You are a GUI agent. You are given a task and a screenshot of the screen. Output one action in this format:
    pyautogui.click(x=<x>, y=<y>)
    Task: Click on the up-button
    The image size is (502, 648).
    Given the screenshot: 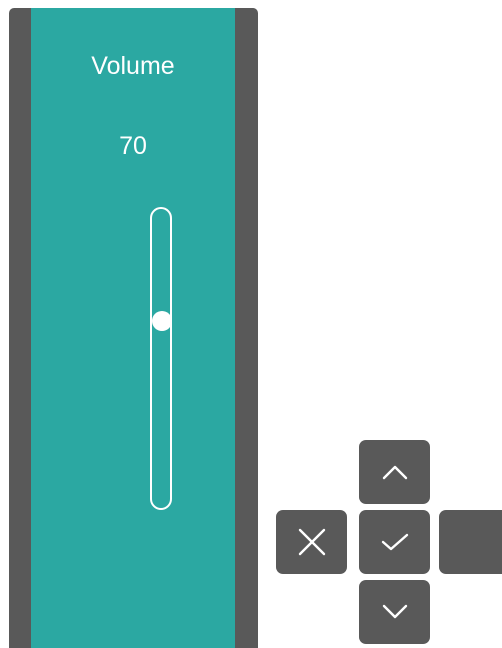 What is the action you would take?
    pyautogui.click(x=394, y=472)
    